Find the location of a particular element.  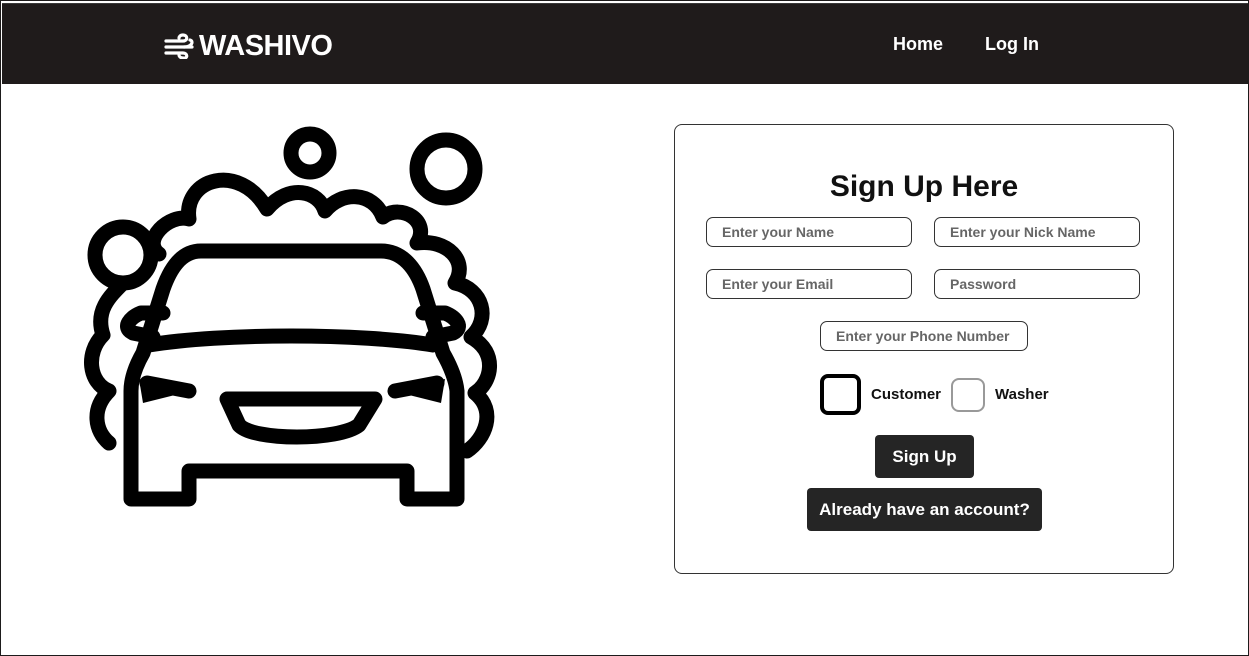

customer-label: Customer is located at coordinates (906, 394).